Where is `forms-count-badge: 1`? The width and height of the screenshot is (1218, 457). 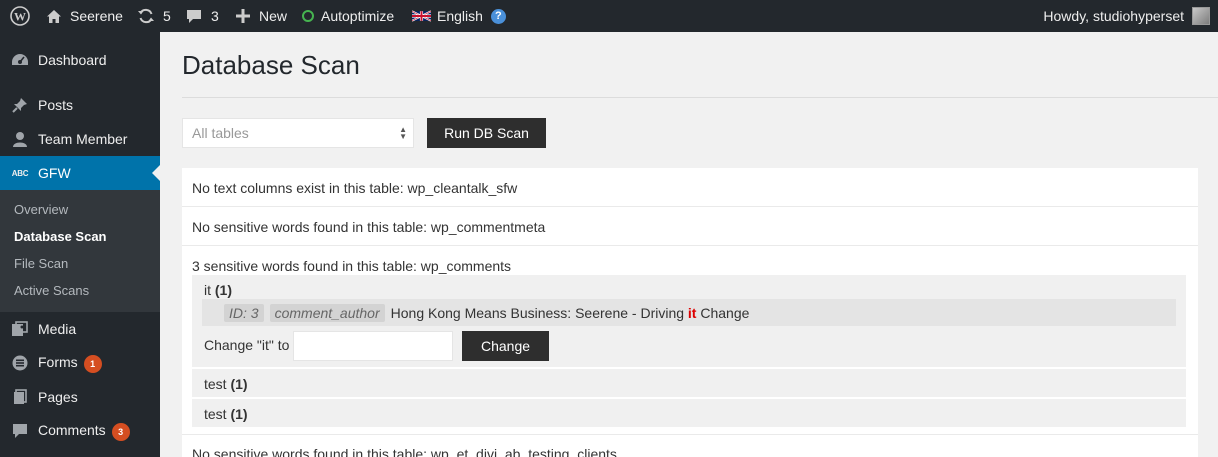
forms-count-badge: 1 is located at coordinates (92, 363).